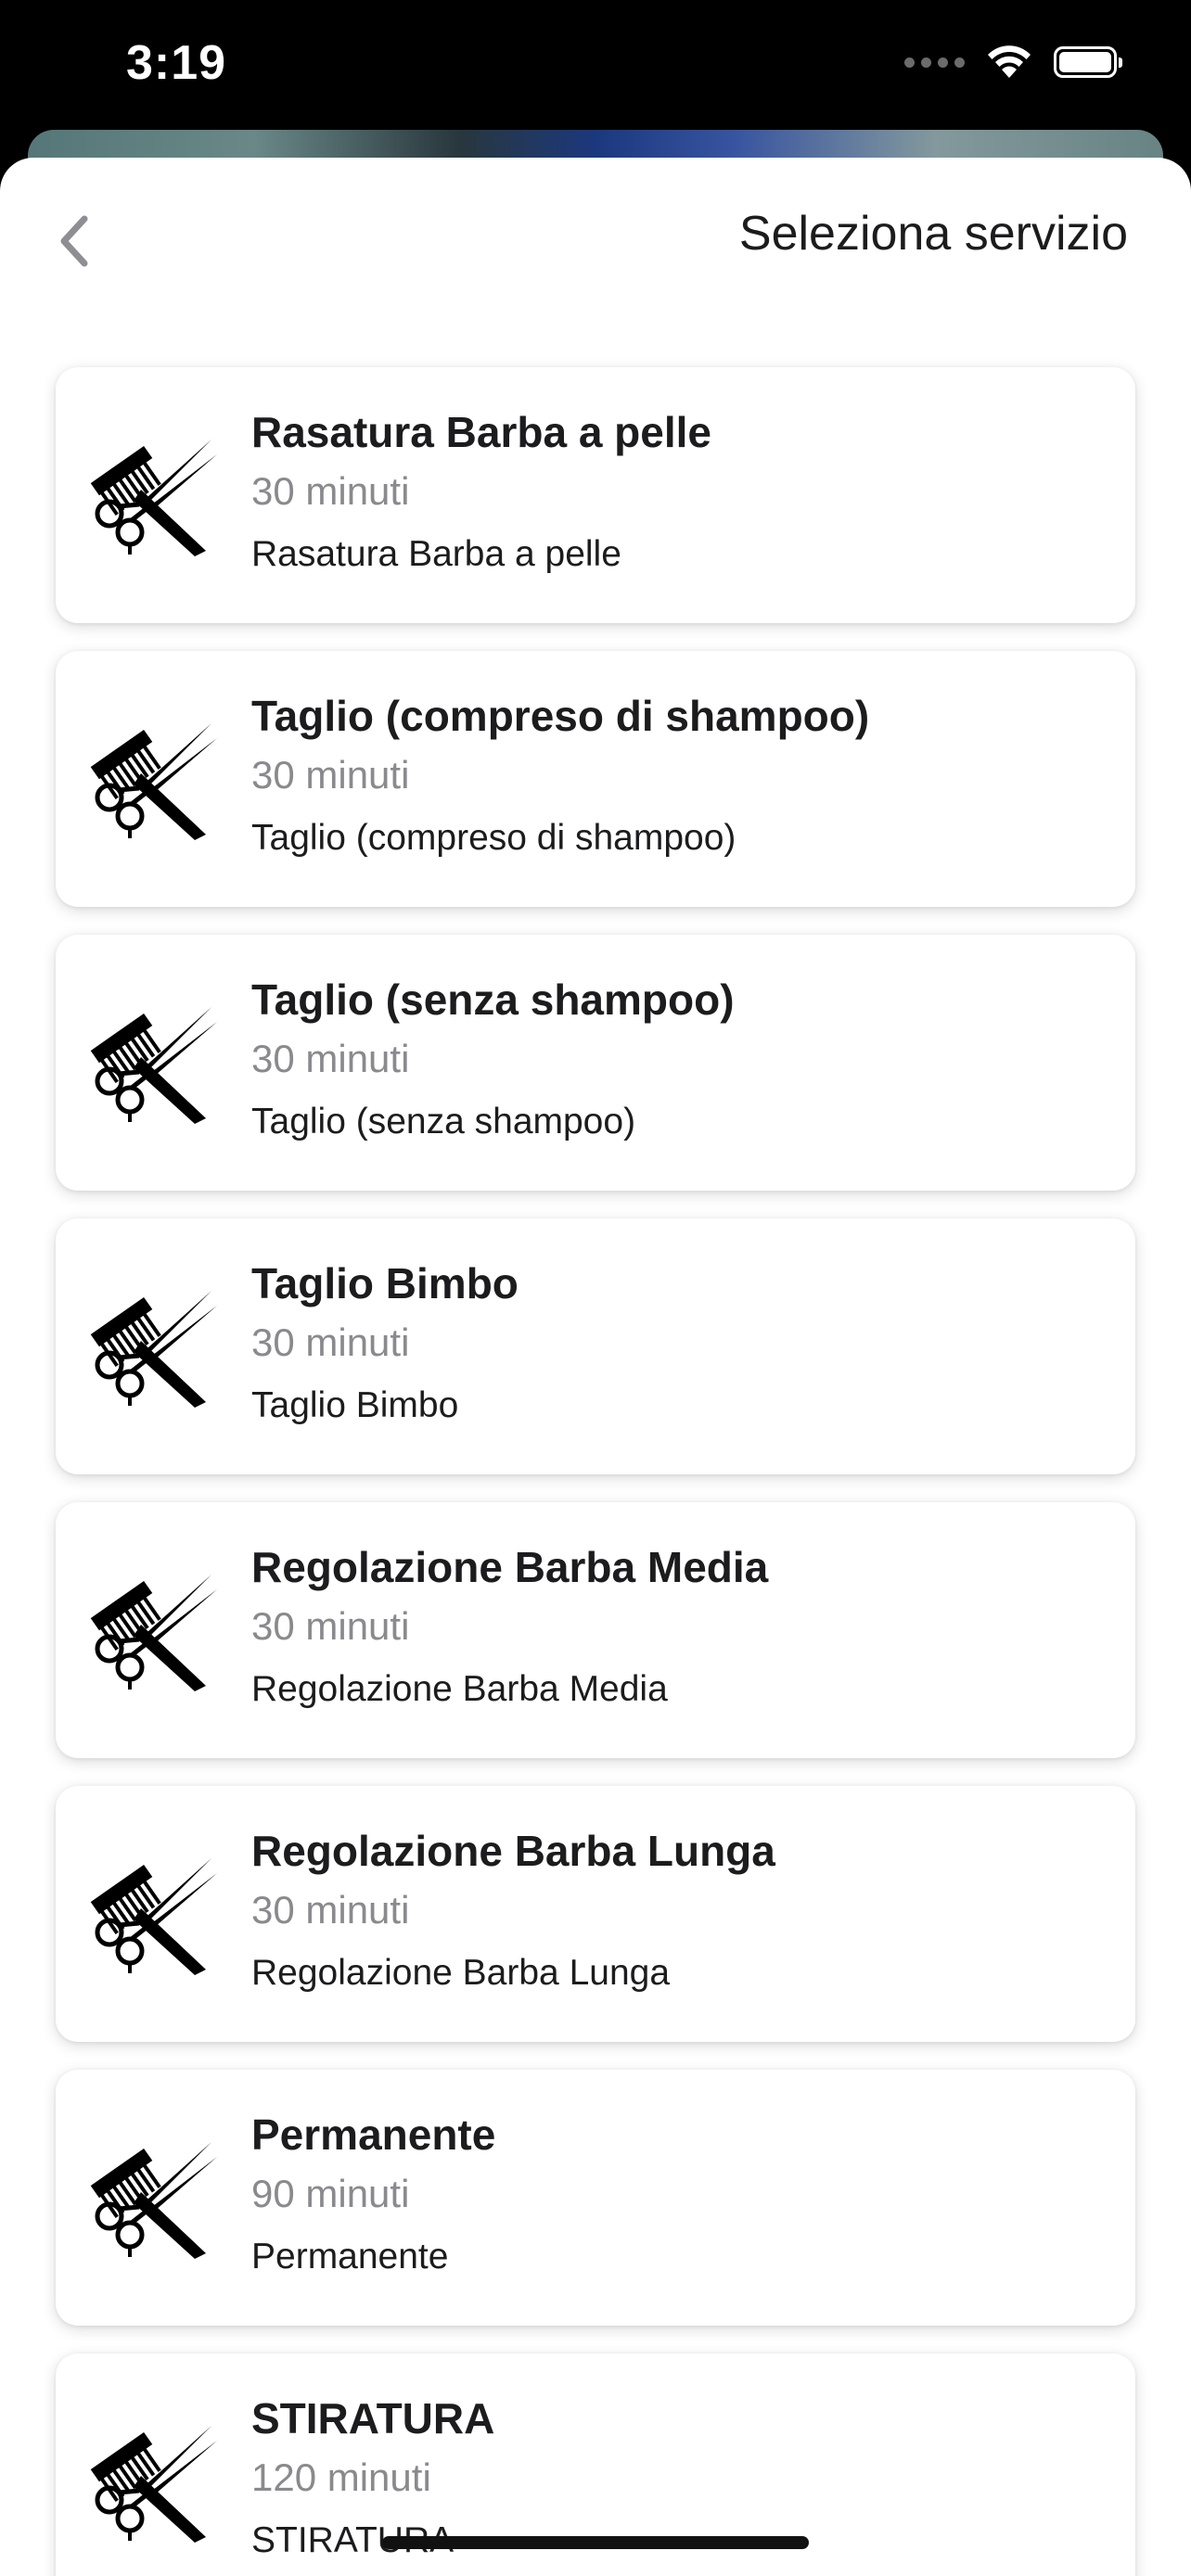  What do you see at coordinates (355, 1405) in the screenshot?
I see `service-description: Taglio Bimbo` at bounding box center [355, 1405].